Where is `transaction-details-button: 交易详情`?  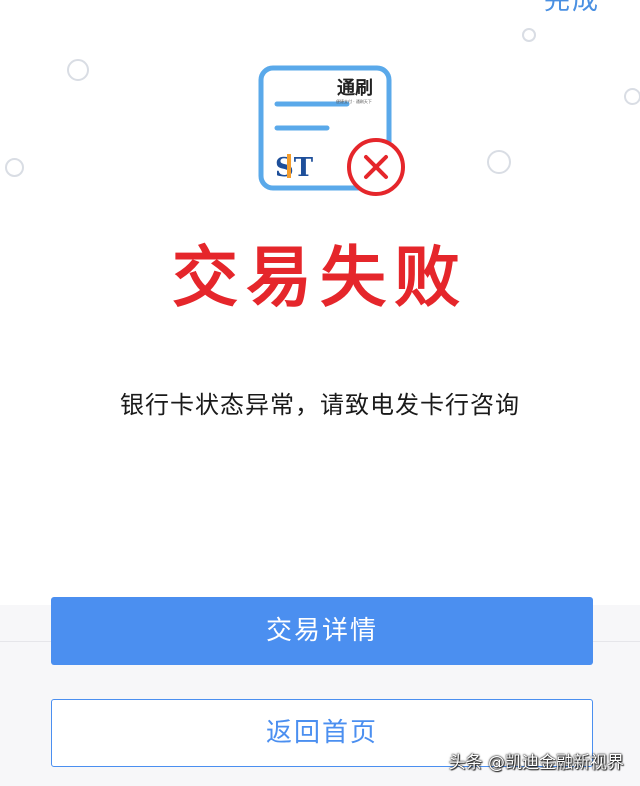 transaction-details-button: 交易详情 is located at coordinates (322, 631).